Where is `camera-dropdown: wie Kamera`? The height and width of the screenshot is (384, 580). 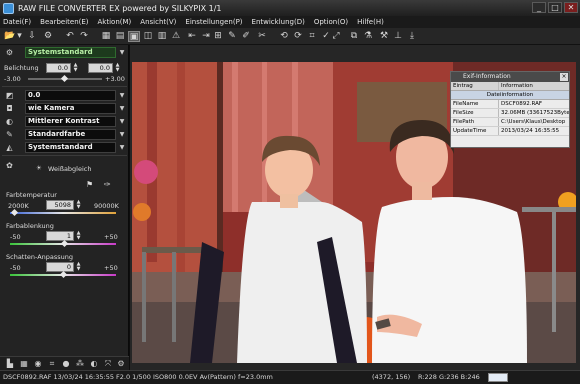
camera-dropdown: wie Kamera is located at coordinates (70, 108).